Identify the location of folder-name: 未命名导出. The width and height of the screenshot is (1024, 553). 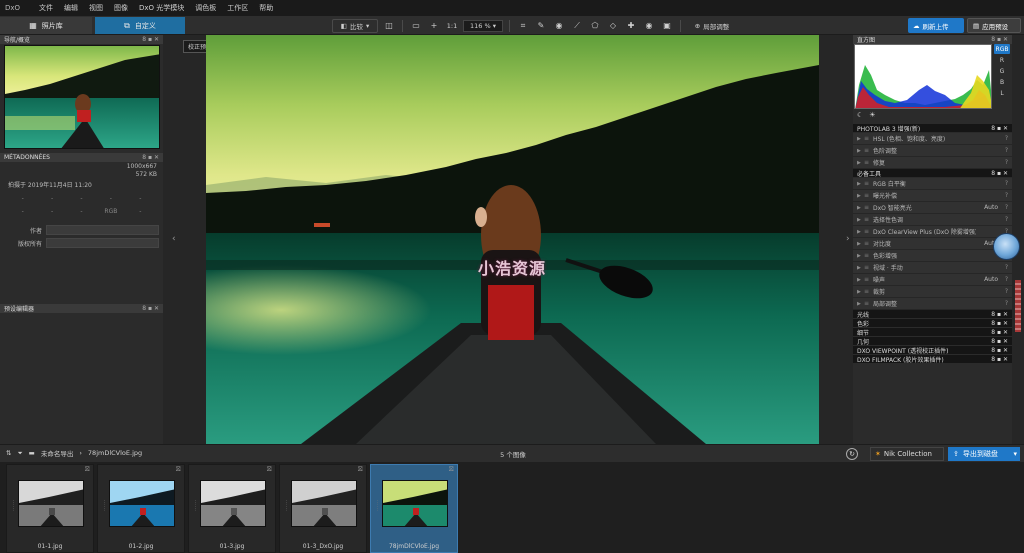
(57, 453).